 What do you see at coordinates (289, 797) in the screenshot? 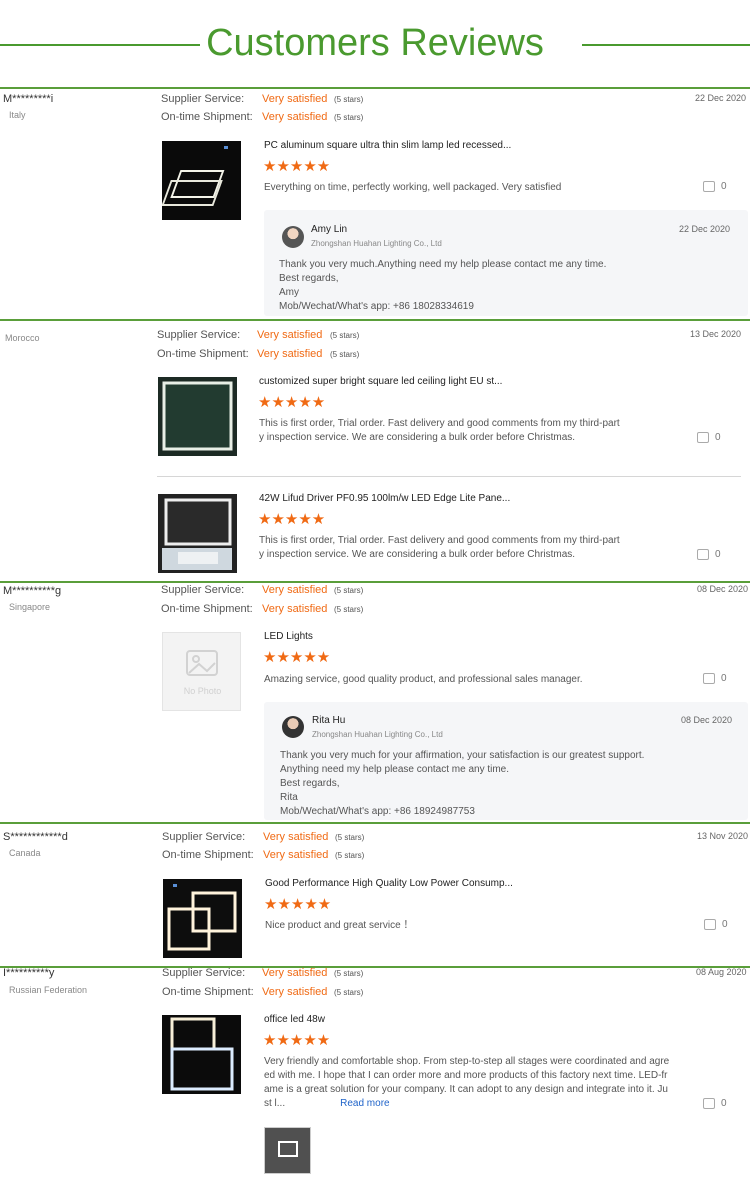
I see `reply-text-line: Rita` at bounding box center [289, 797].